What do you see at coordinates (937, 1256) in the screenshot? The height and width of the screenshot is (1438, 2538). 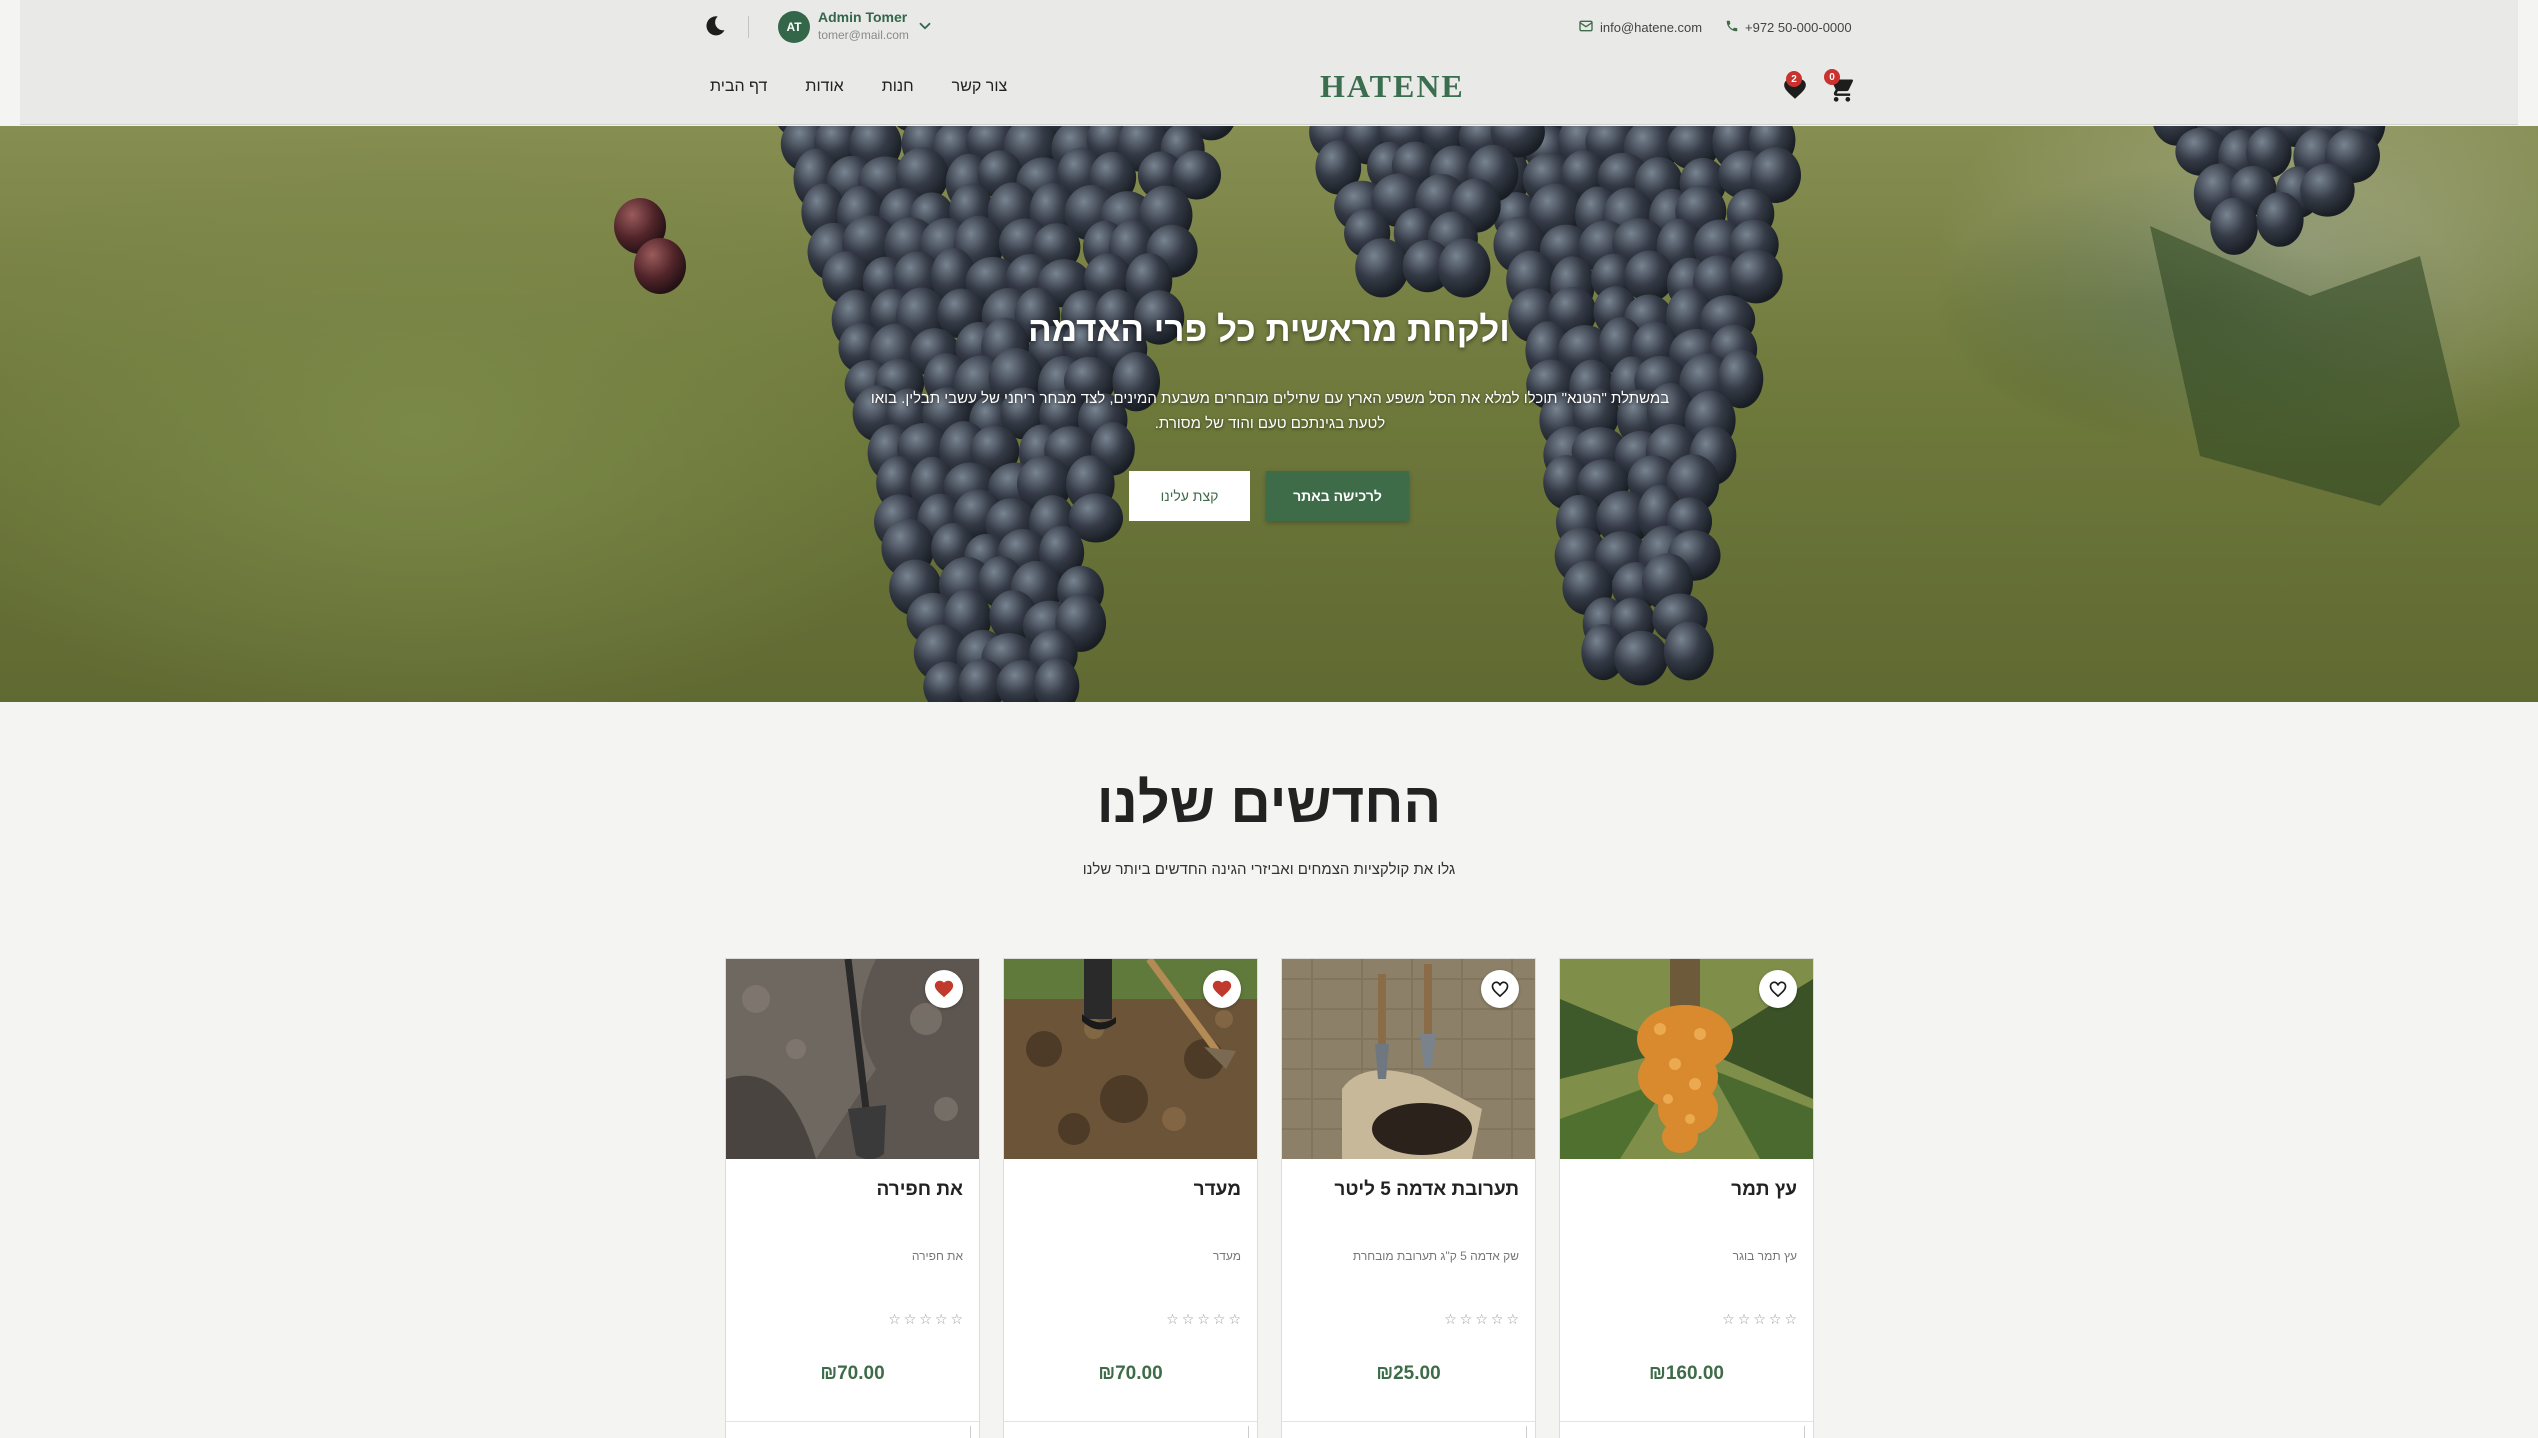 I see `product-description: את חפירה` at bounding box center [937, 1256].